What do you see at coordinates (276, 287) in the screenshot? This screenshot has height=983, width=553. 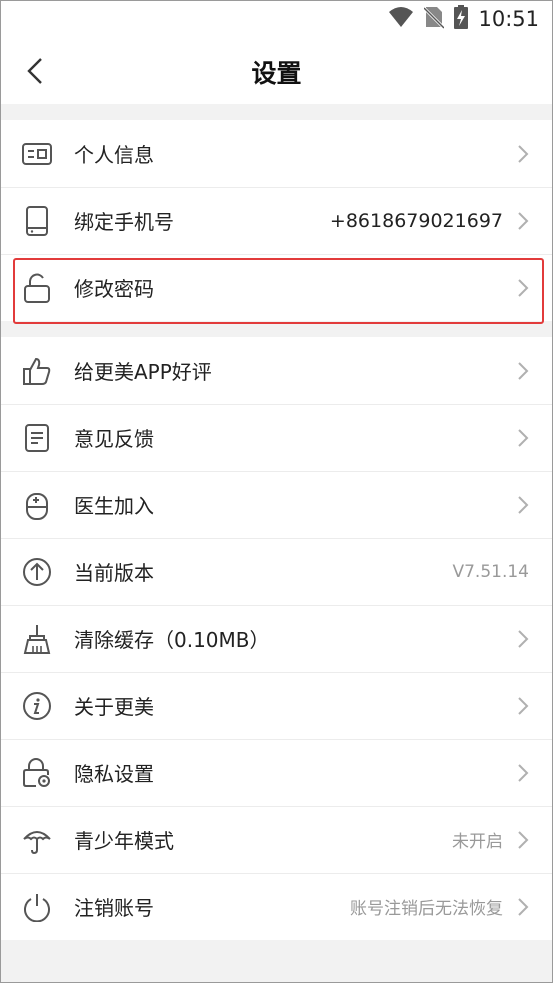 I see `row-change-password: 修改密码` at bounding box center [276, 287].